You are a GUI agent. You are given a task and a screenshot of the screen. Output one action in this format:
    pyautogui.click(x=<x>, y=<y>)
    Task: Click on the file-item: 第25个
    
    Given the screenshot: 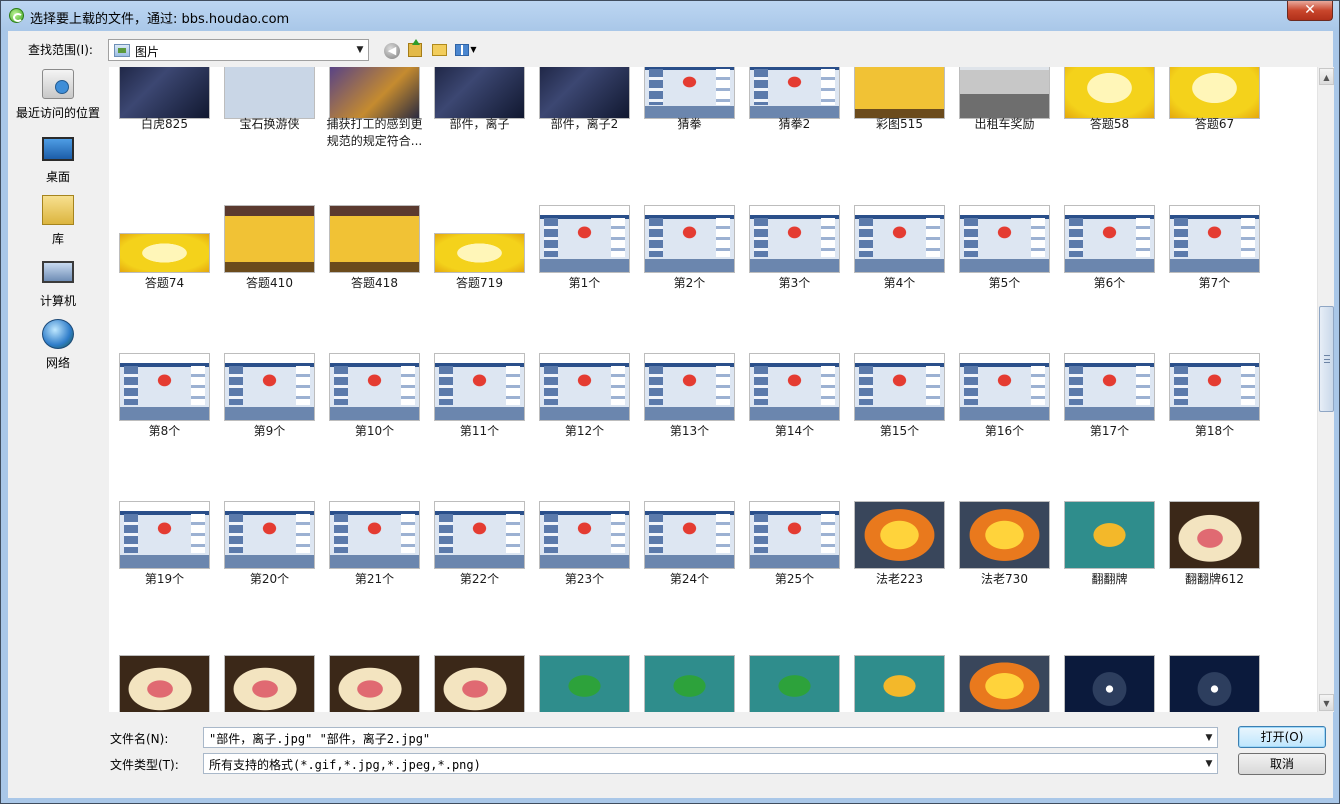 What is the action you would take?
    pyautogui.click(x=794, y=565)
    